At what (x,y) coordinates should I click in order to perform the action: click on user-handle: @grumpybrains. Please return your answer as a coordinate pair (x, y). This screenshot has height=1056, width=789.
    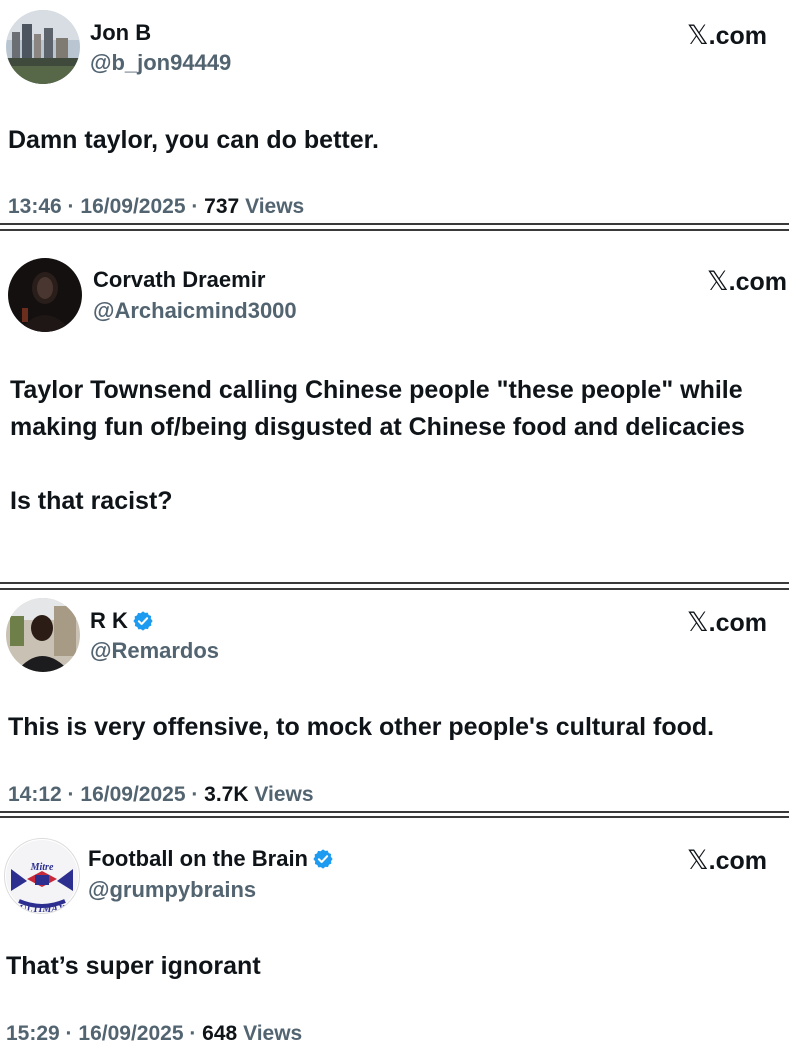
    Looking at the image, I should click on (172, 890).